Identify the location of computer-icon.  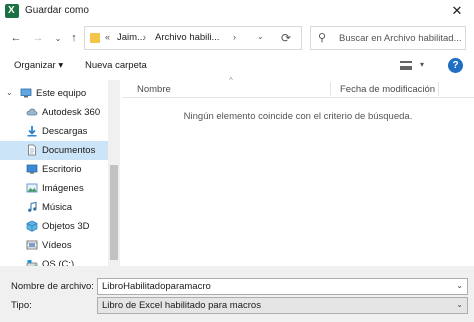
(26, 93).